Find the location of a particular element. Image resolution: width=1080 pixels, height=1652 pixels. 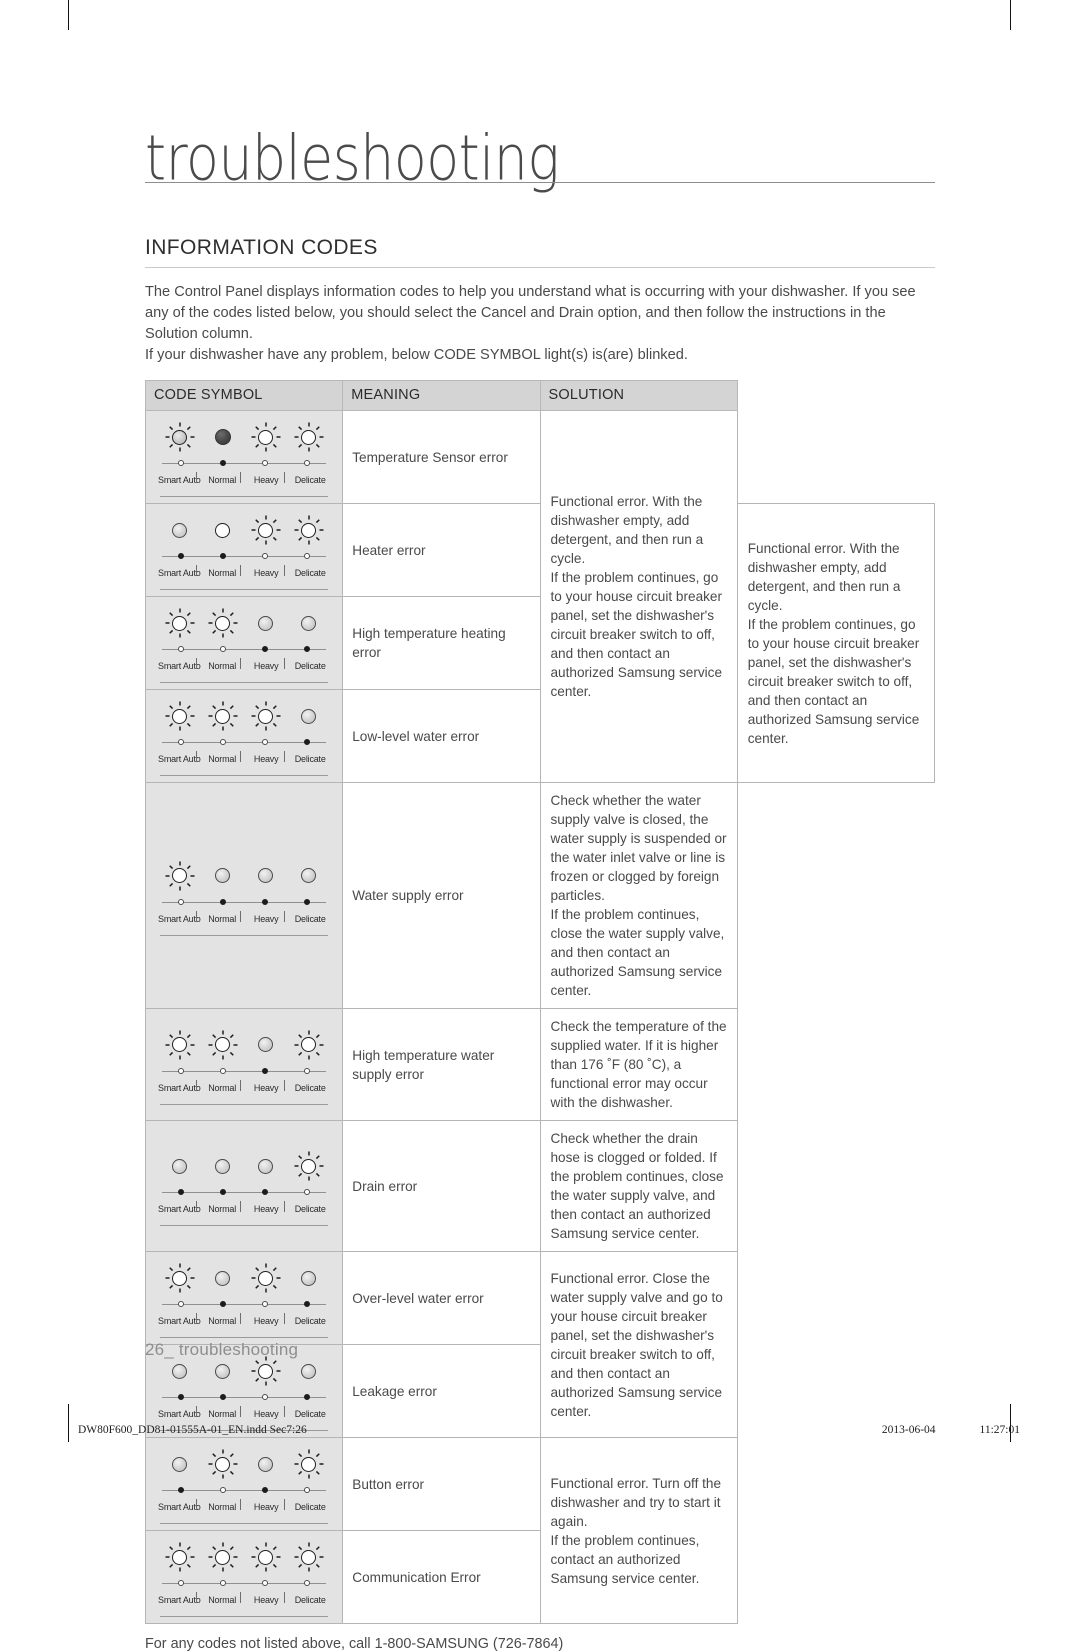

cell-meaning: Over-level water error is located at coordinates (441, 1298).